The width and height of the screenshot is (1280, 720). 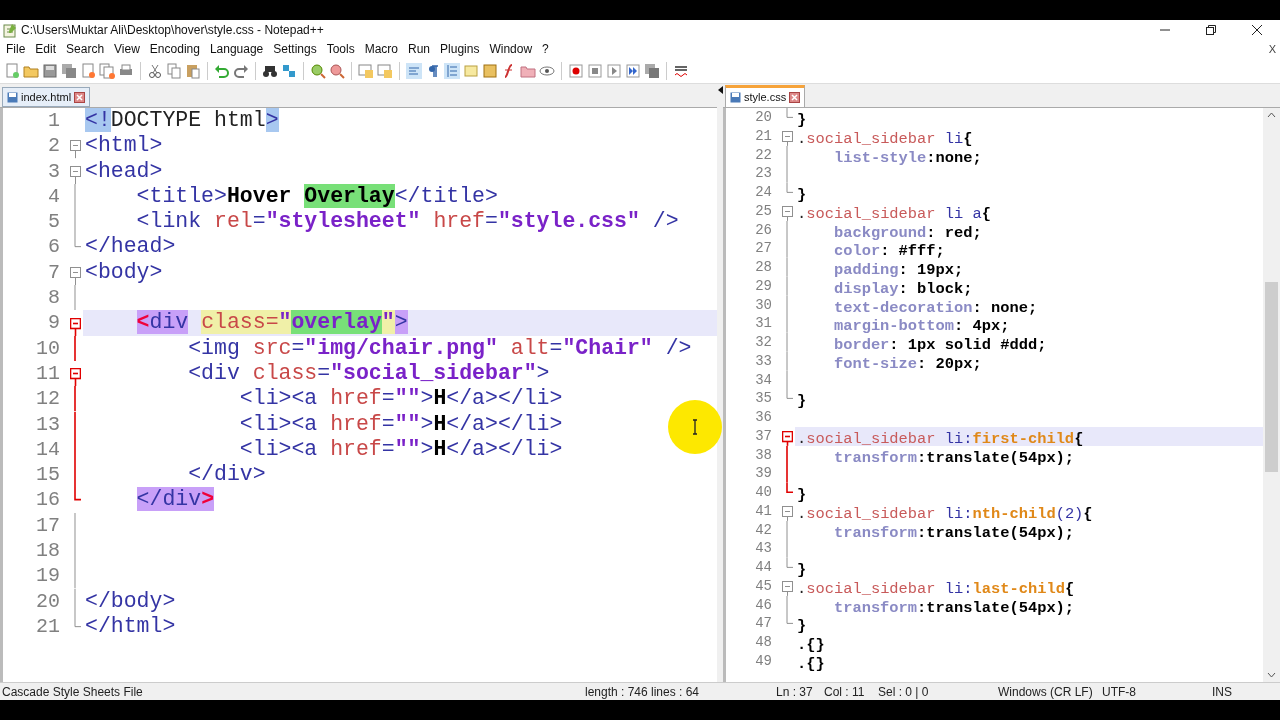 What do you see at coordinates (130, 600) in the screenshot?
I see `code-line: </body>` at bounding box center [130, 600].